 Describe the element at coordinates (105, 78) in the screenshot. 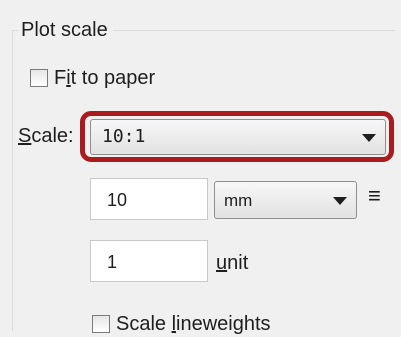

I see `fit-to-paper-label: Fit to paper` at that location.